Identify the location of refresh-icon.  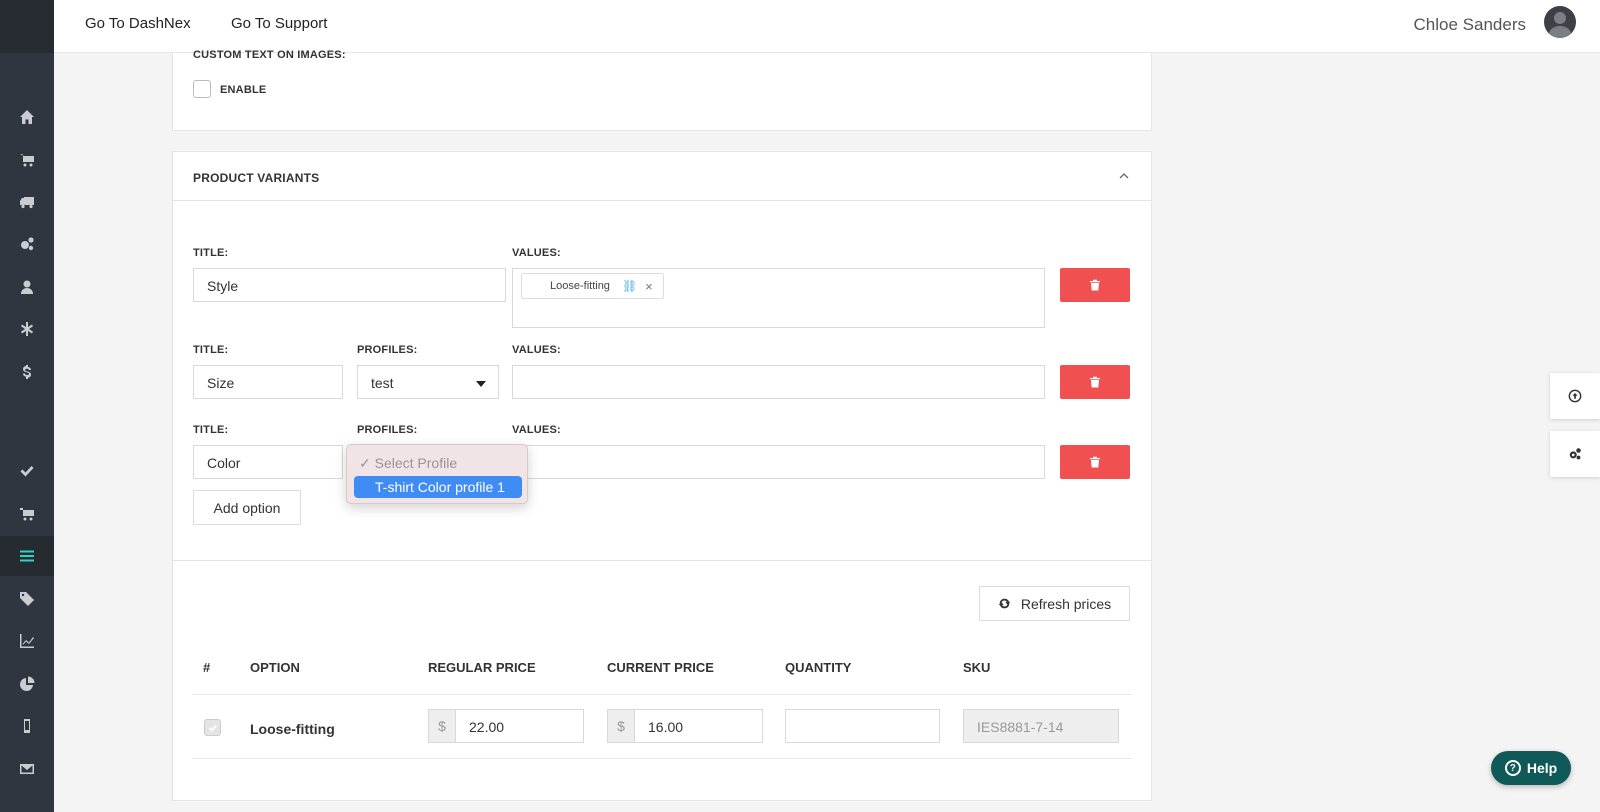
(1004, 603).